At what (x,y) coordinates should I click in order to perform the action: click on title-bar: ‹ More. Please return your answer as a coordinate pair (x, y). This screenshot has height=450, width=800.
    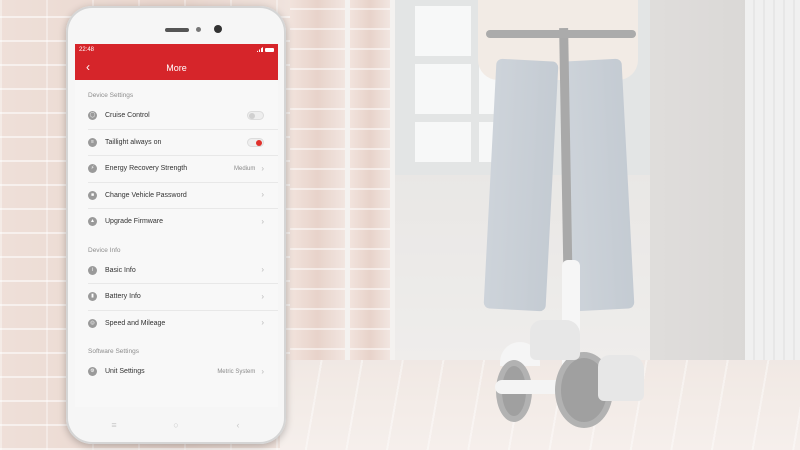
    Looking at the image, I should click on (176, 67).